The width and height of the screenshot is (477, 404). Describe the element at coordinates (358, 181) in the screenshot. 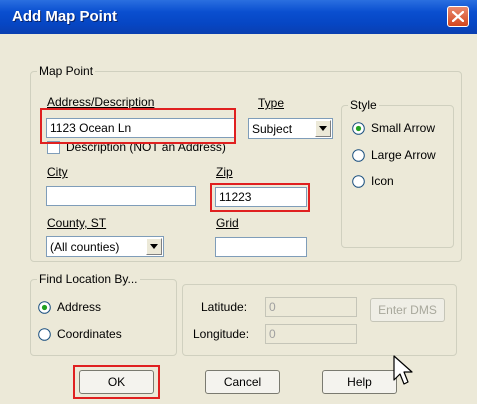

I see `radio-icon` at that location.